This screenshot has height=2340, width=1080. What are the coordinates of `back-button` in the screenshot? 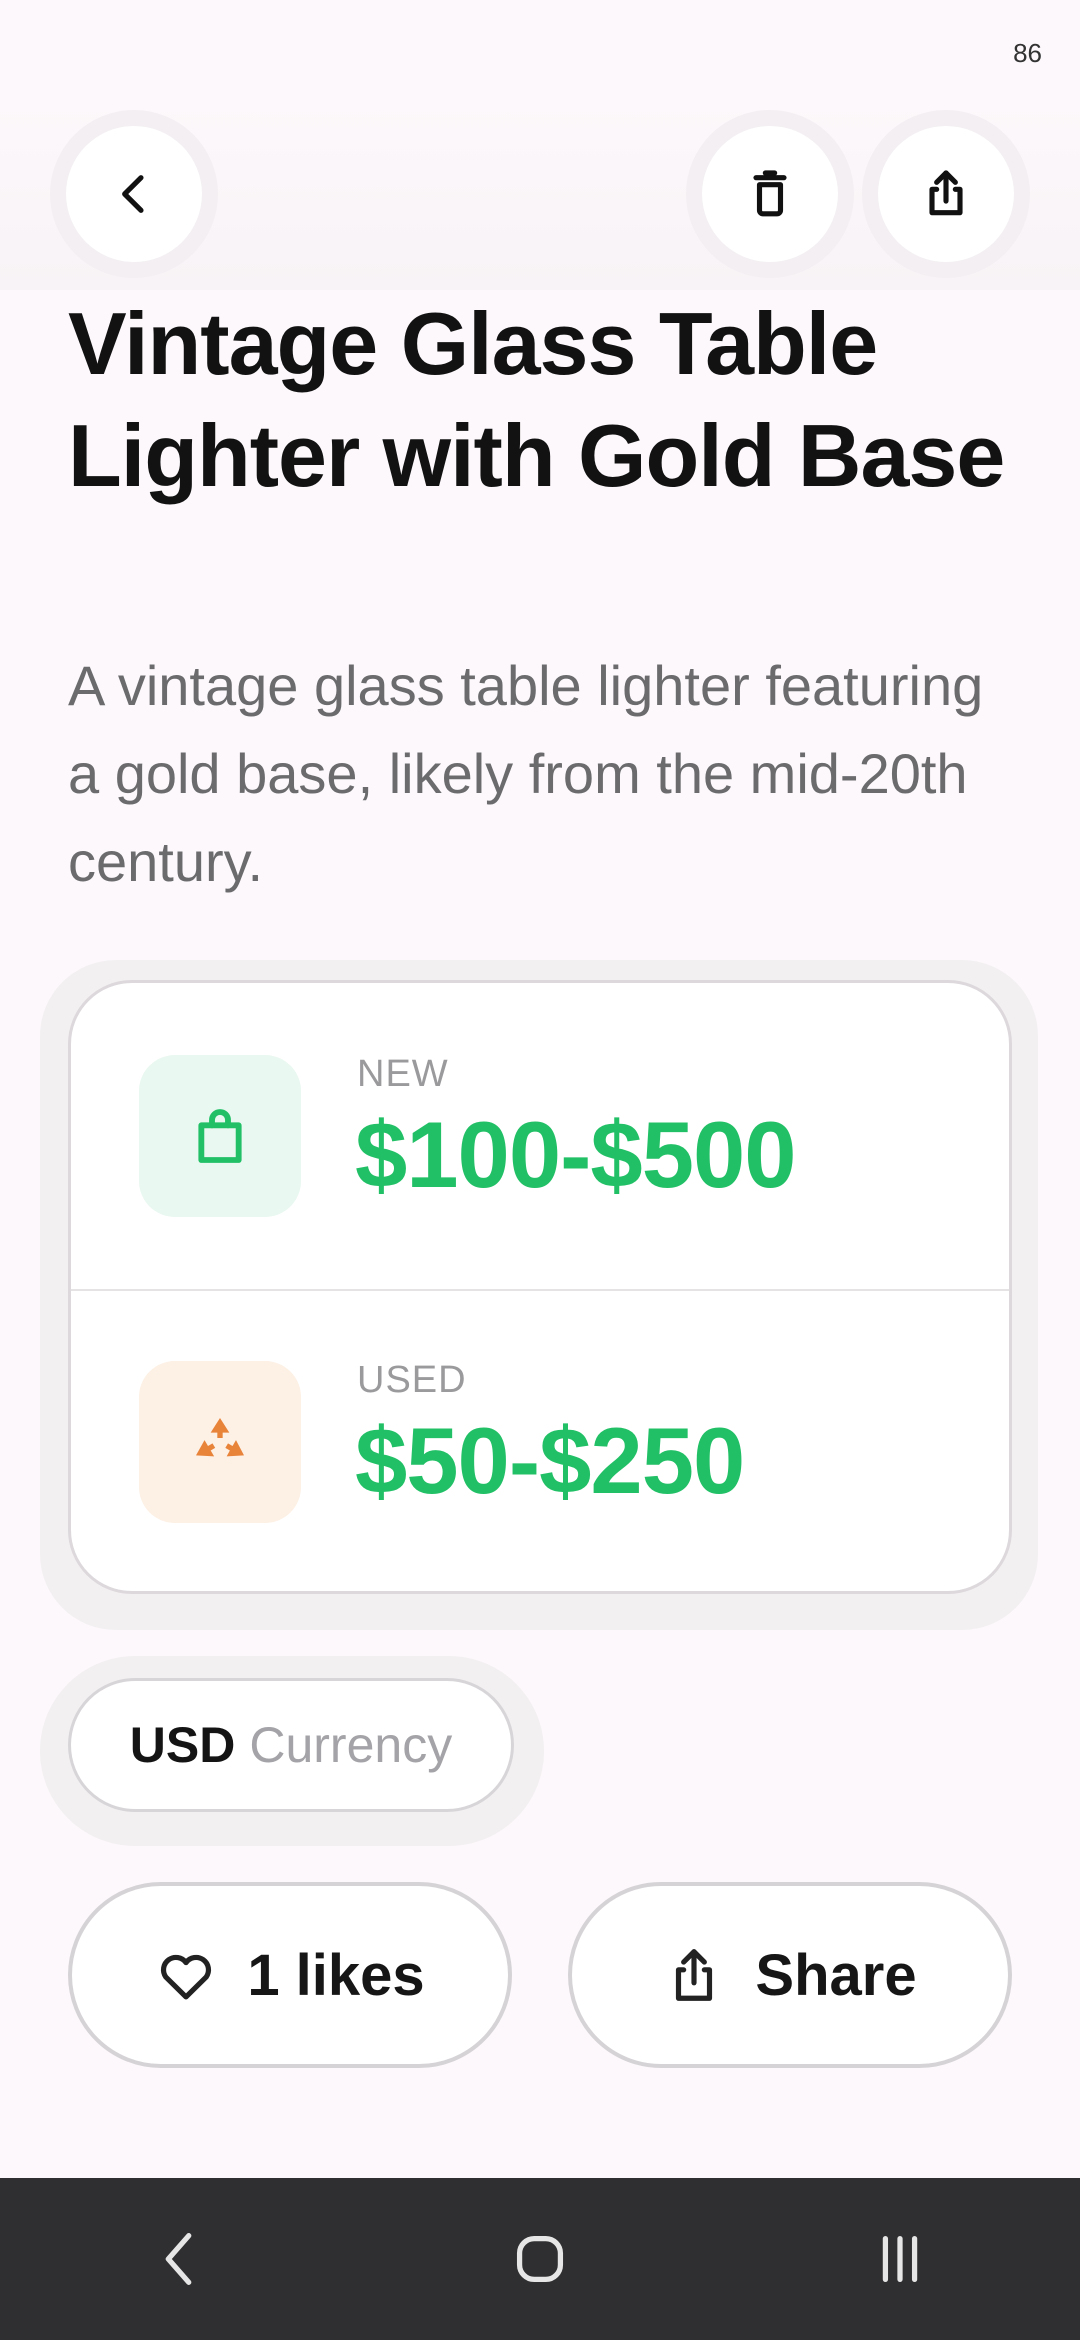 It's located at (134, 194).